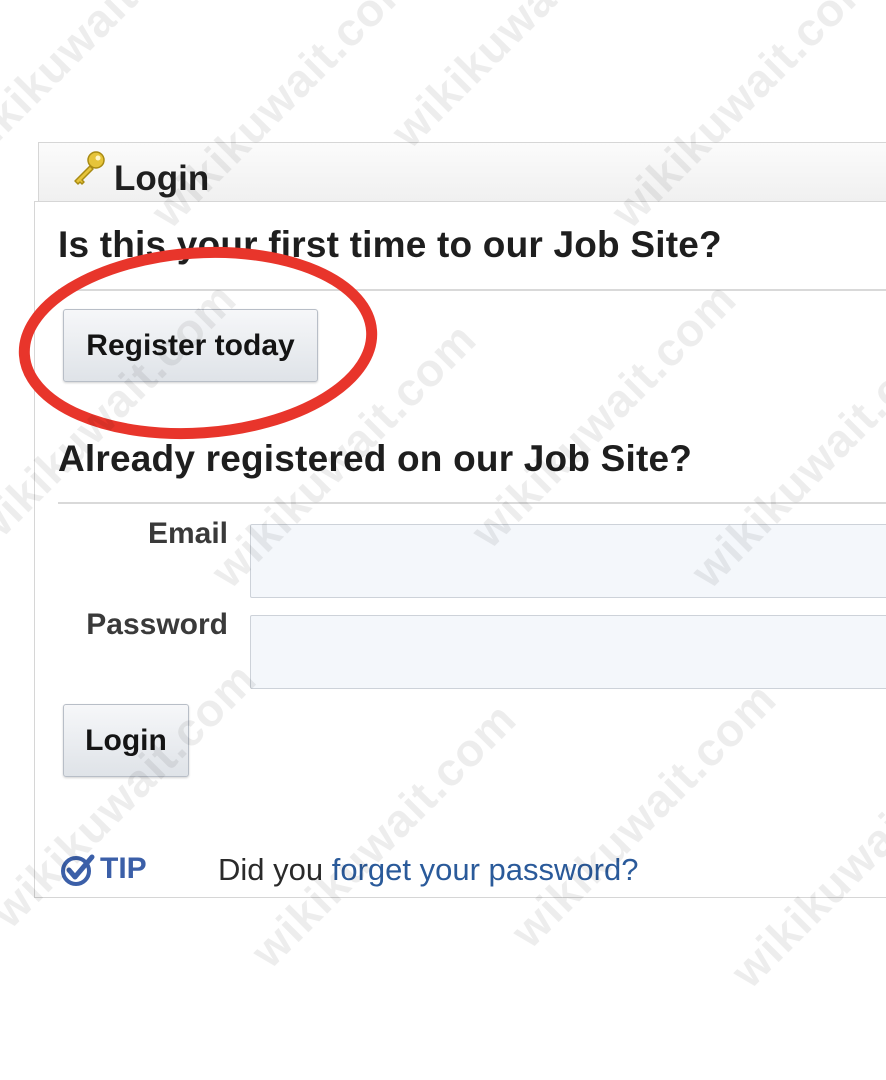 The height and width of the screenshot is (1080, 886). What do you see at coordinates (472, 503) in the screenshot?
I see `login-divider` at bounding box center [472, 503].